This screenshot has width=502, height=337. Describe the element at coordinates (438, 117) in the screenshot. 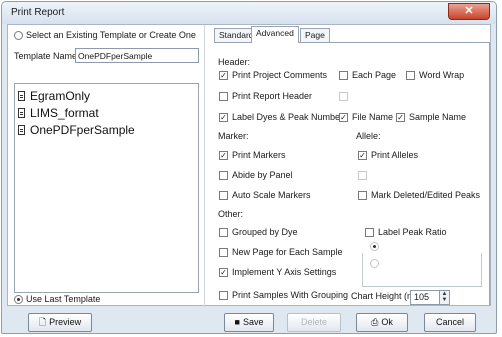

I see `sample-name-label: Sample Name` at that location.